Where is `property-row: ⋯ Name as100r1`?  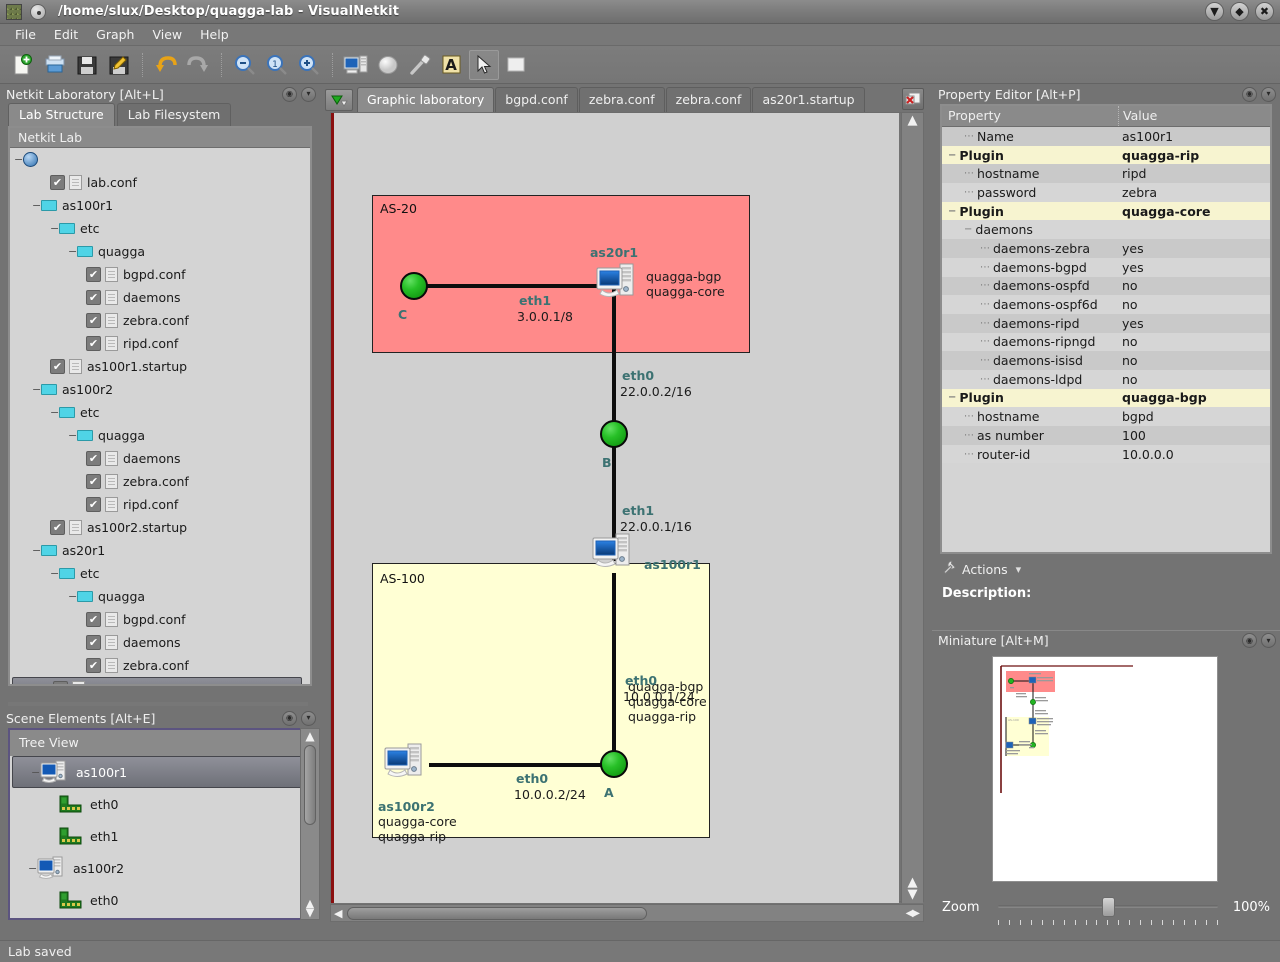
property-row: ⋯ Name as100r1 is located at coordinates (1106, 136).